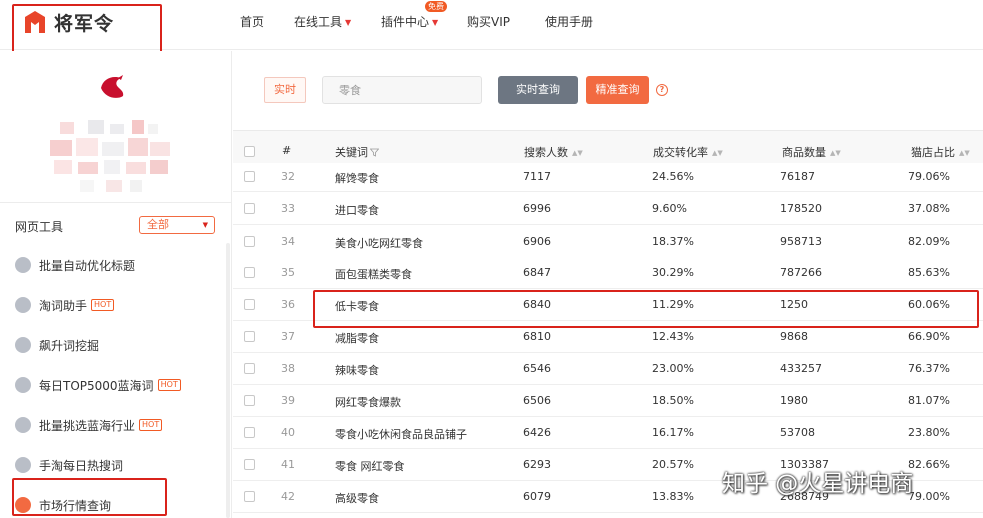 The image size is (983, 518). What do you see at coordinates (116, 202) in the screenshot?
I see `sidebar-divider` at bounding box center [116, 202].